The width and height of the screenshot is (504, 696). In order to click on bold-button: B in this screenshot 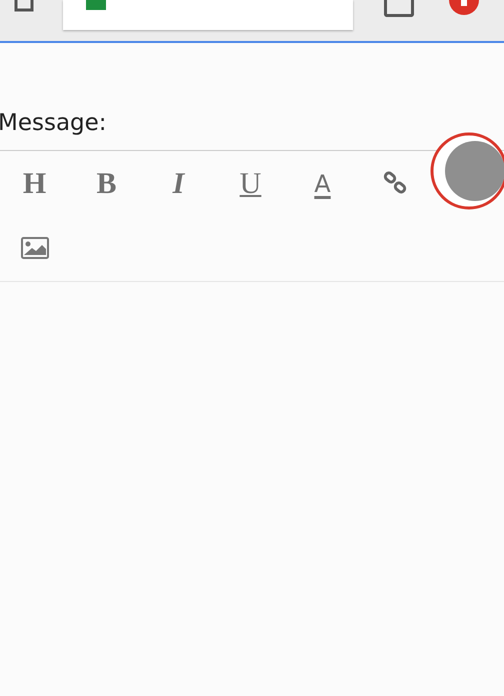, I will do `click(106, 197)`.